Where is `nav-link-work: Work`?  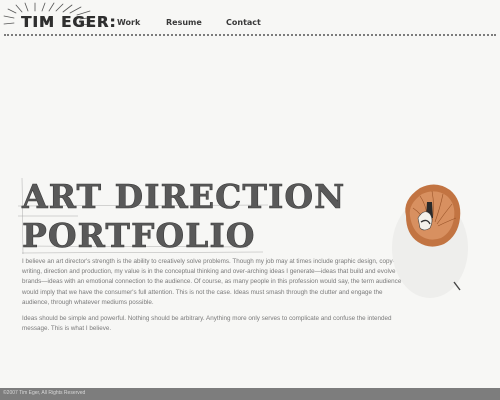 nav-link-work: Work is located at coordinates (128, 22).